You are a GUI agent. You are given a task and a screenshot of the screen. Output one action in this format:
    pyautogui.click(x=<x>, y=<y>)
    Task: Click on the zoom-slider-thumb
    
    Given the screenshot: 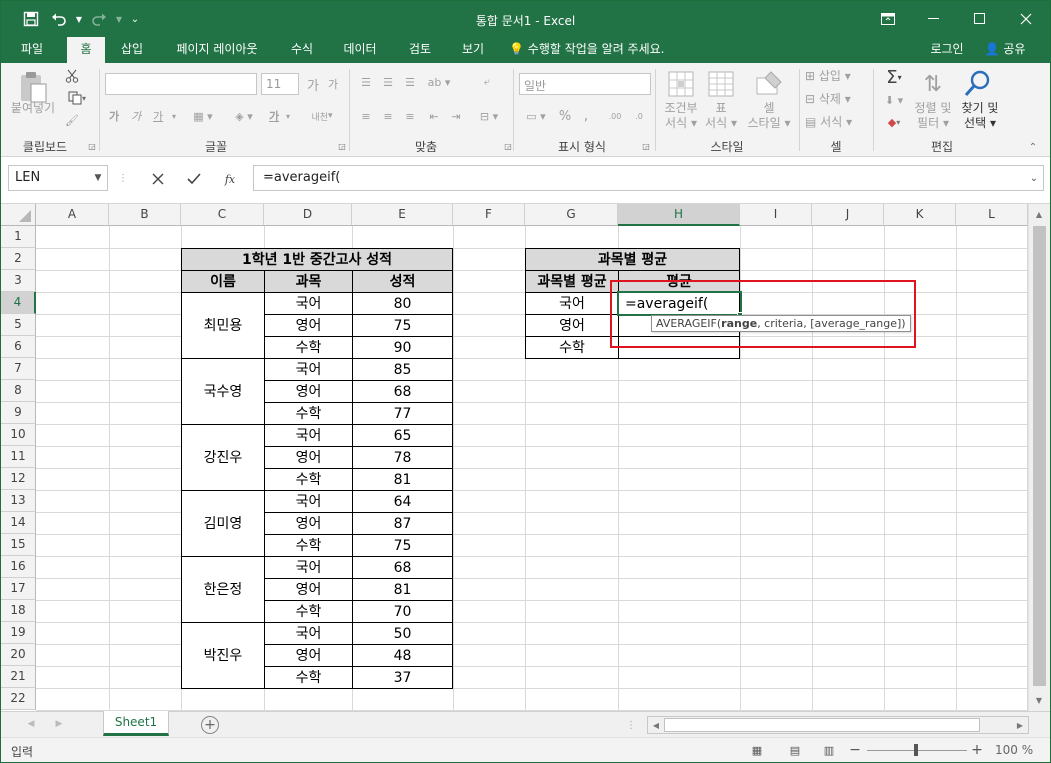 What is the action you would take?
    pyautogui.click(x=916, y=750)
    